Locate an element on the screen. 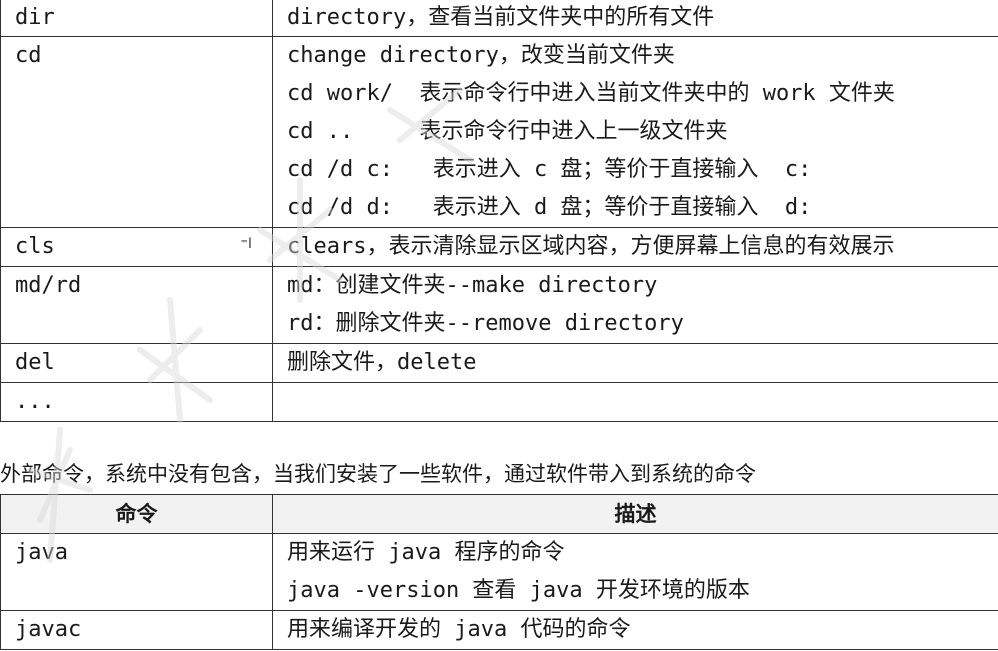 This screenshot has height=651, width=998. description-cell: directory，查看当前文件夹中的所有文件 is located at coordinates (635, 18).